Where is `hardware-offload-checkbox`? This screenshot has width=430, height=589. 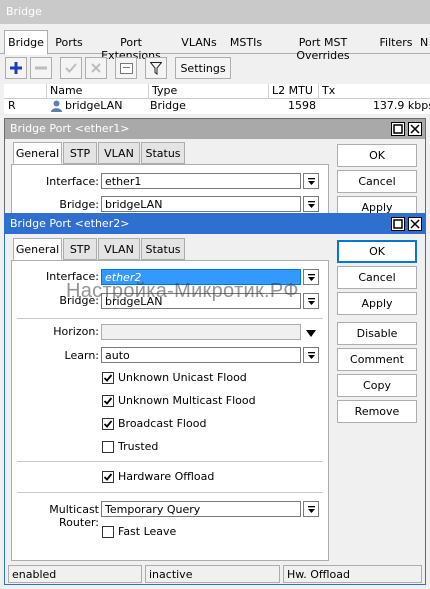
hardware-offload-checkbox is located at coordinates (108, 477).